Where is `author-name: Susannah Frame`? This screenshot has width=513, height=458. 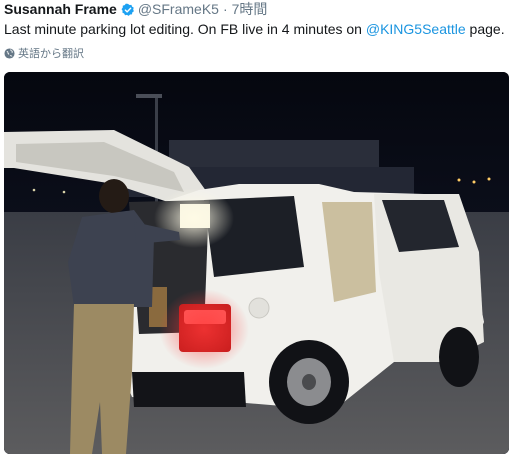 author-name: Susannah Frame is located at coordinates (60, 9).